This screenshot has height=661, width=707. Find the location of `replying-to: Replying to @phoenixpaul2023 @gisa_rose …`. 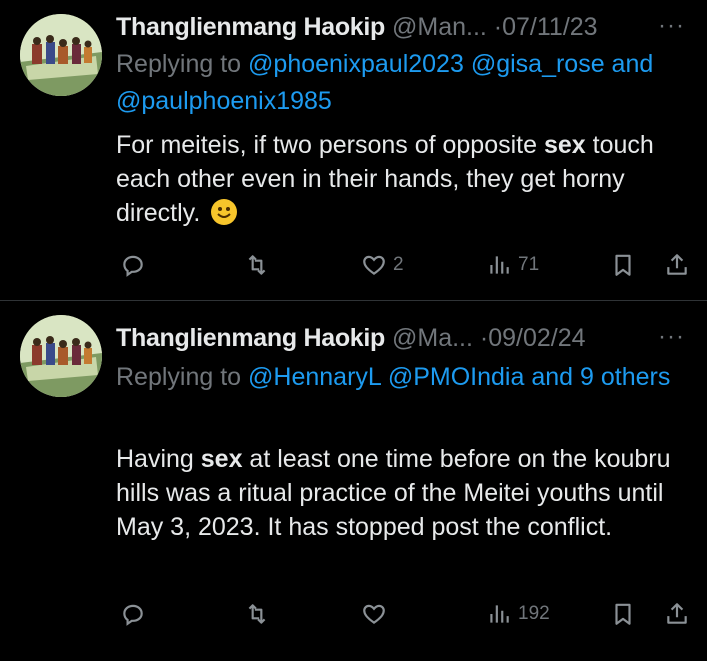

replying-to: Replying to @phoenixpaul2023 @gisa_rose … is located at coordinates (406, 83).